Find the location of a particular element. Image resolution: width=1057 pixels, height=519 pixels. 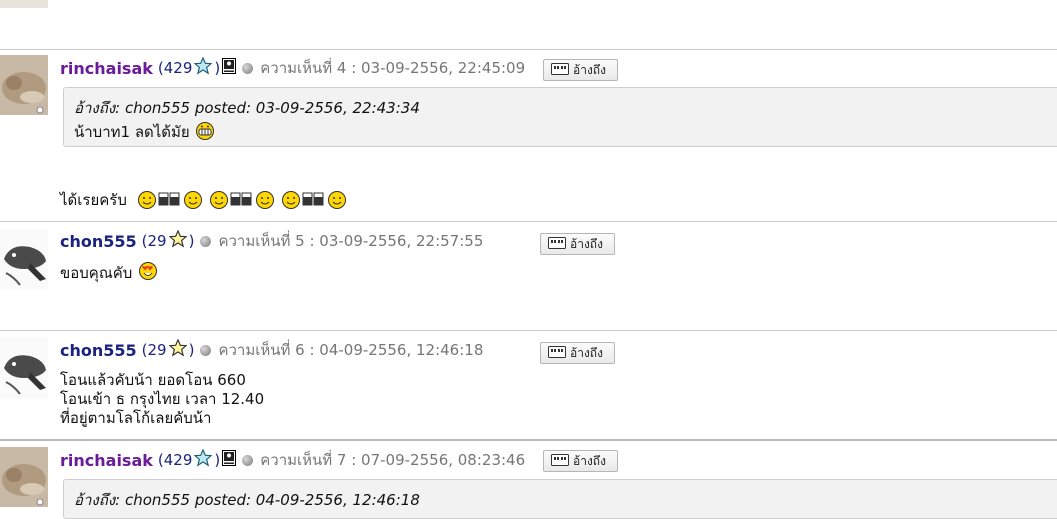

post-body: ขอบคุณคับ is located at coordinates (109, 273).